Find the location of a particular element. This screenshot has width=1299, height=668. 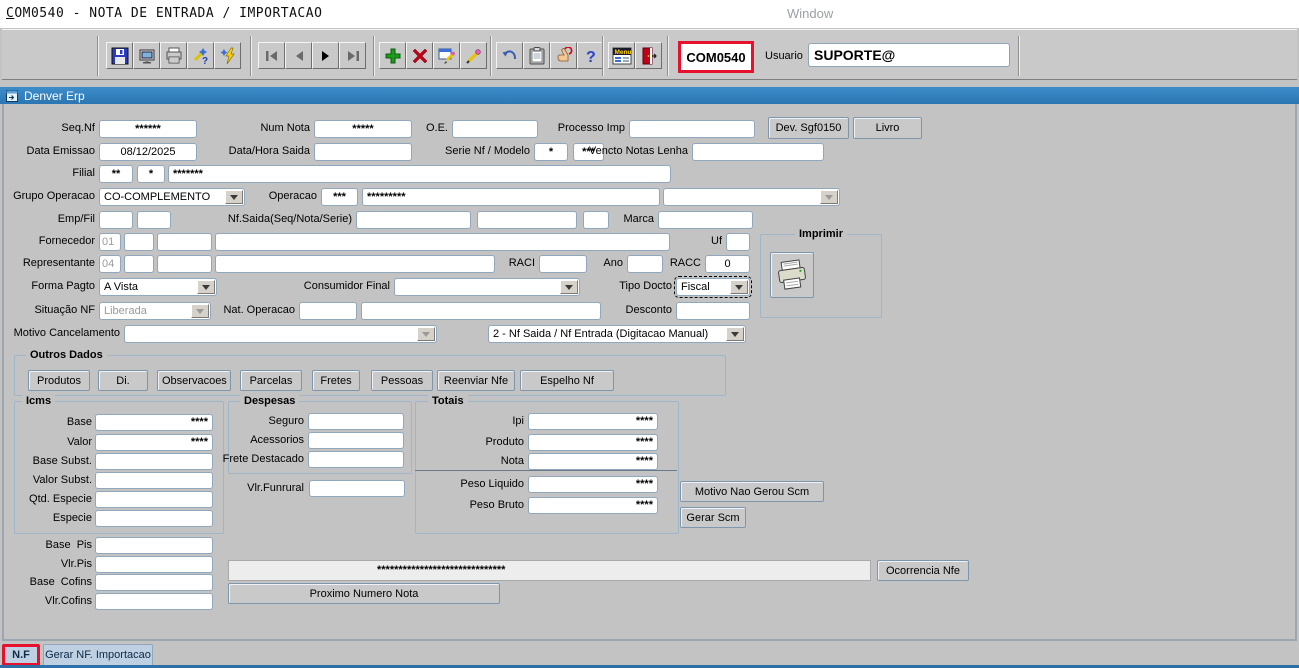

save-button is located at coordinates (119, 55).